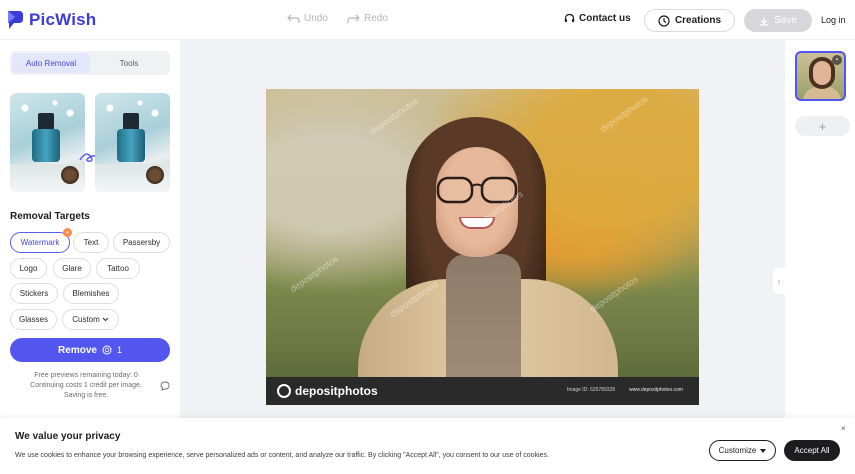 The width and height of the screenshot is (855, 474). I want to click on add-image-button: +, so click(822, 126).